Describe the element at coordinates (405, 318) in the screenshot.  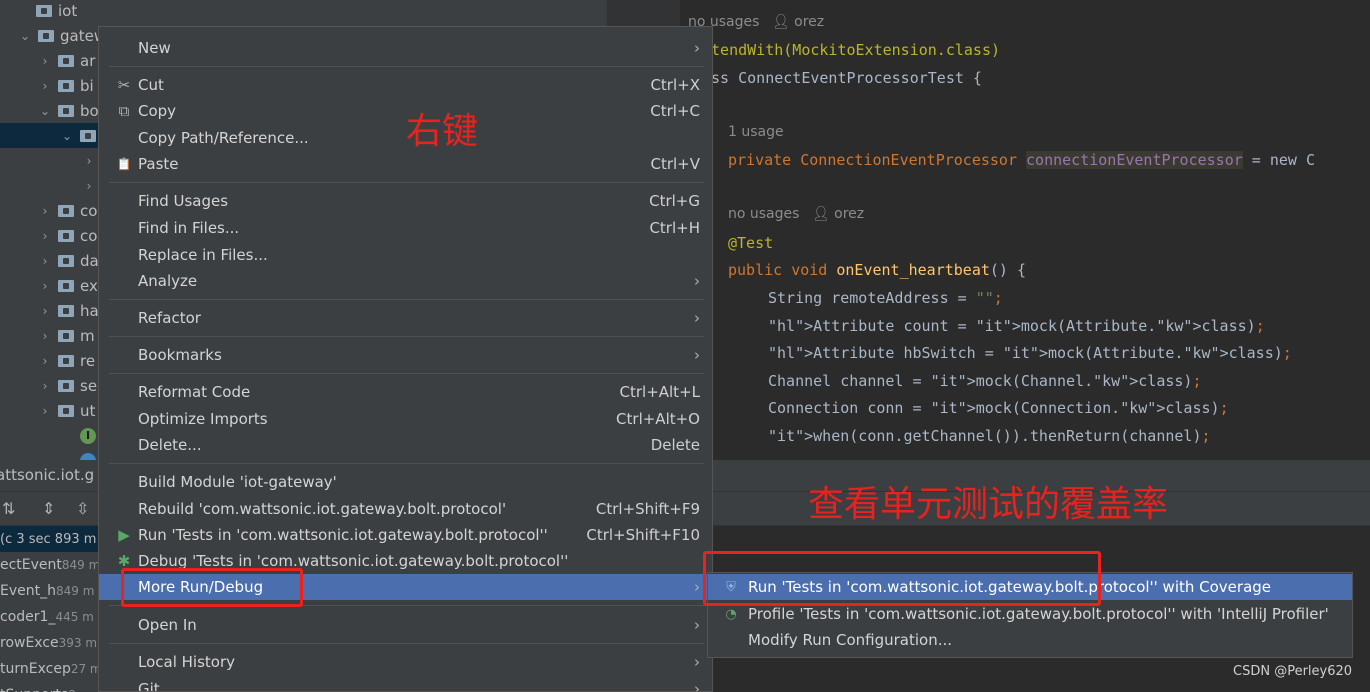
I see `menu-item-refactor: Refactor ›` at that location.